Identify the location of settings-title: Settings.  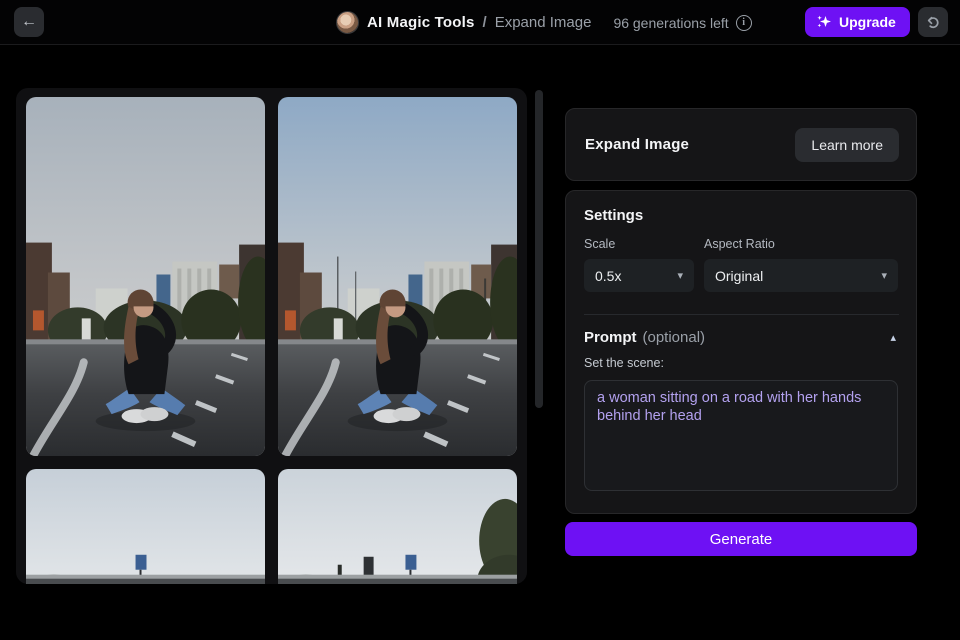
(614, 215).